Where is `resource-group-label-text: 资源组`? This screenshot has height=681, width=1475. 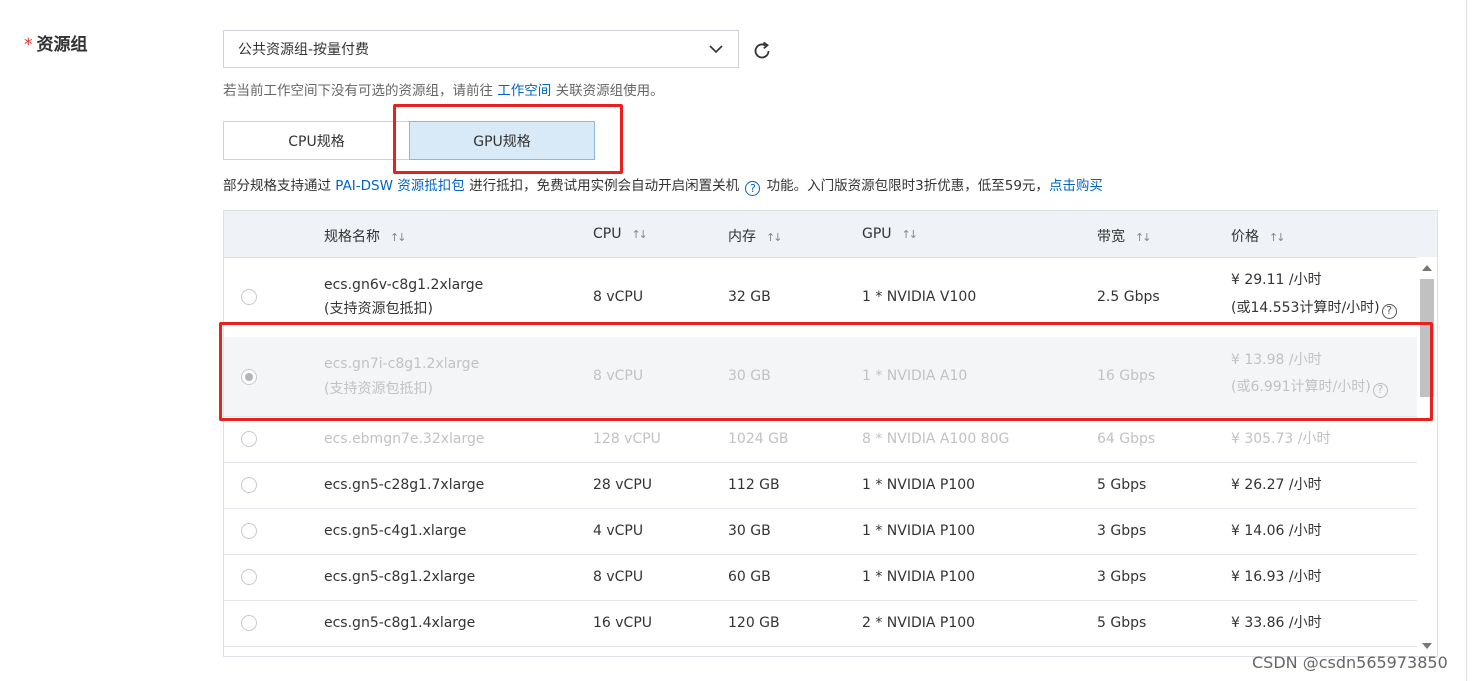 resource-group-label-text: 资源组 is located at coordinates (62, 45).